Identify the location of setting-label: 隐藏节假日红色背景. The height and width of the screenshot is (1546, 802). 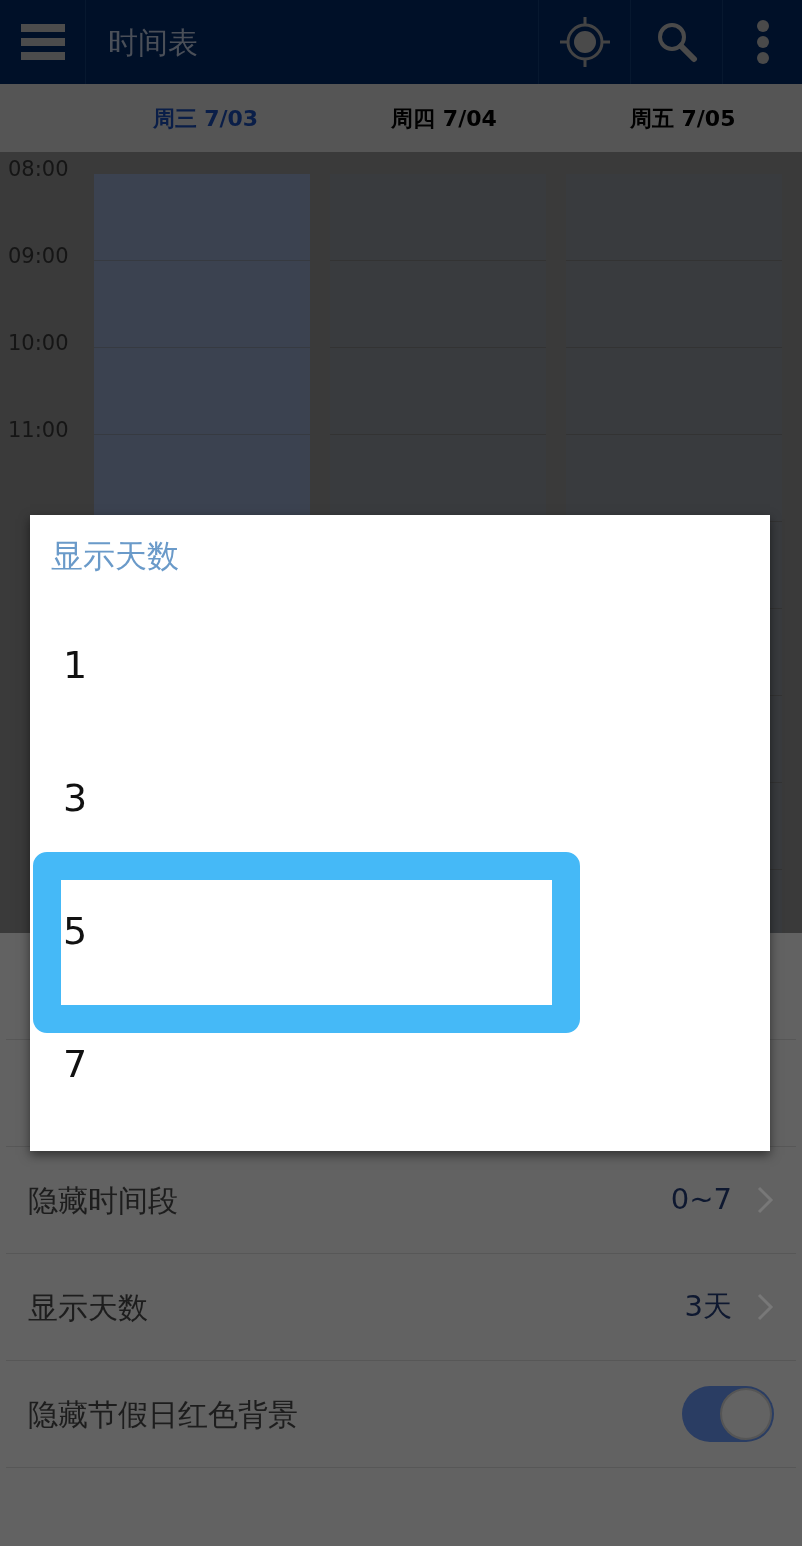
(355, 1414).